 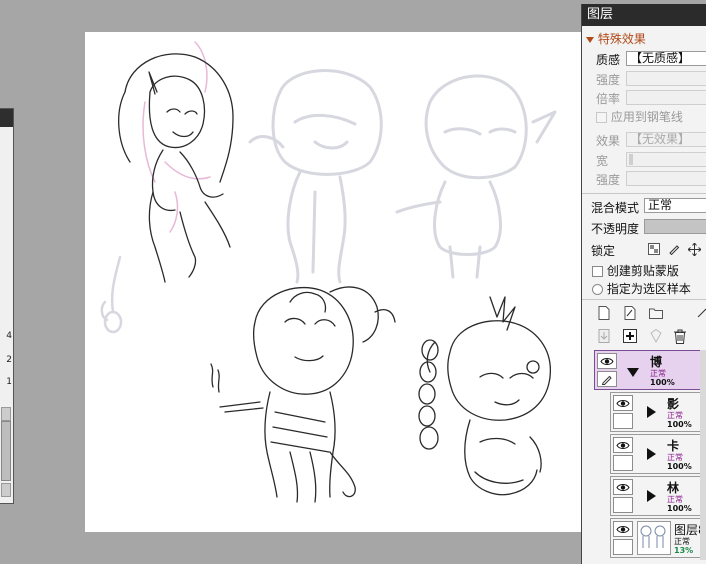 What do you see at coordinates (604, 313) in the screenshot?
I see `new-layer-icon` at bounding box center [604, 313].